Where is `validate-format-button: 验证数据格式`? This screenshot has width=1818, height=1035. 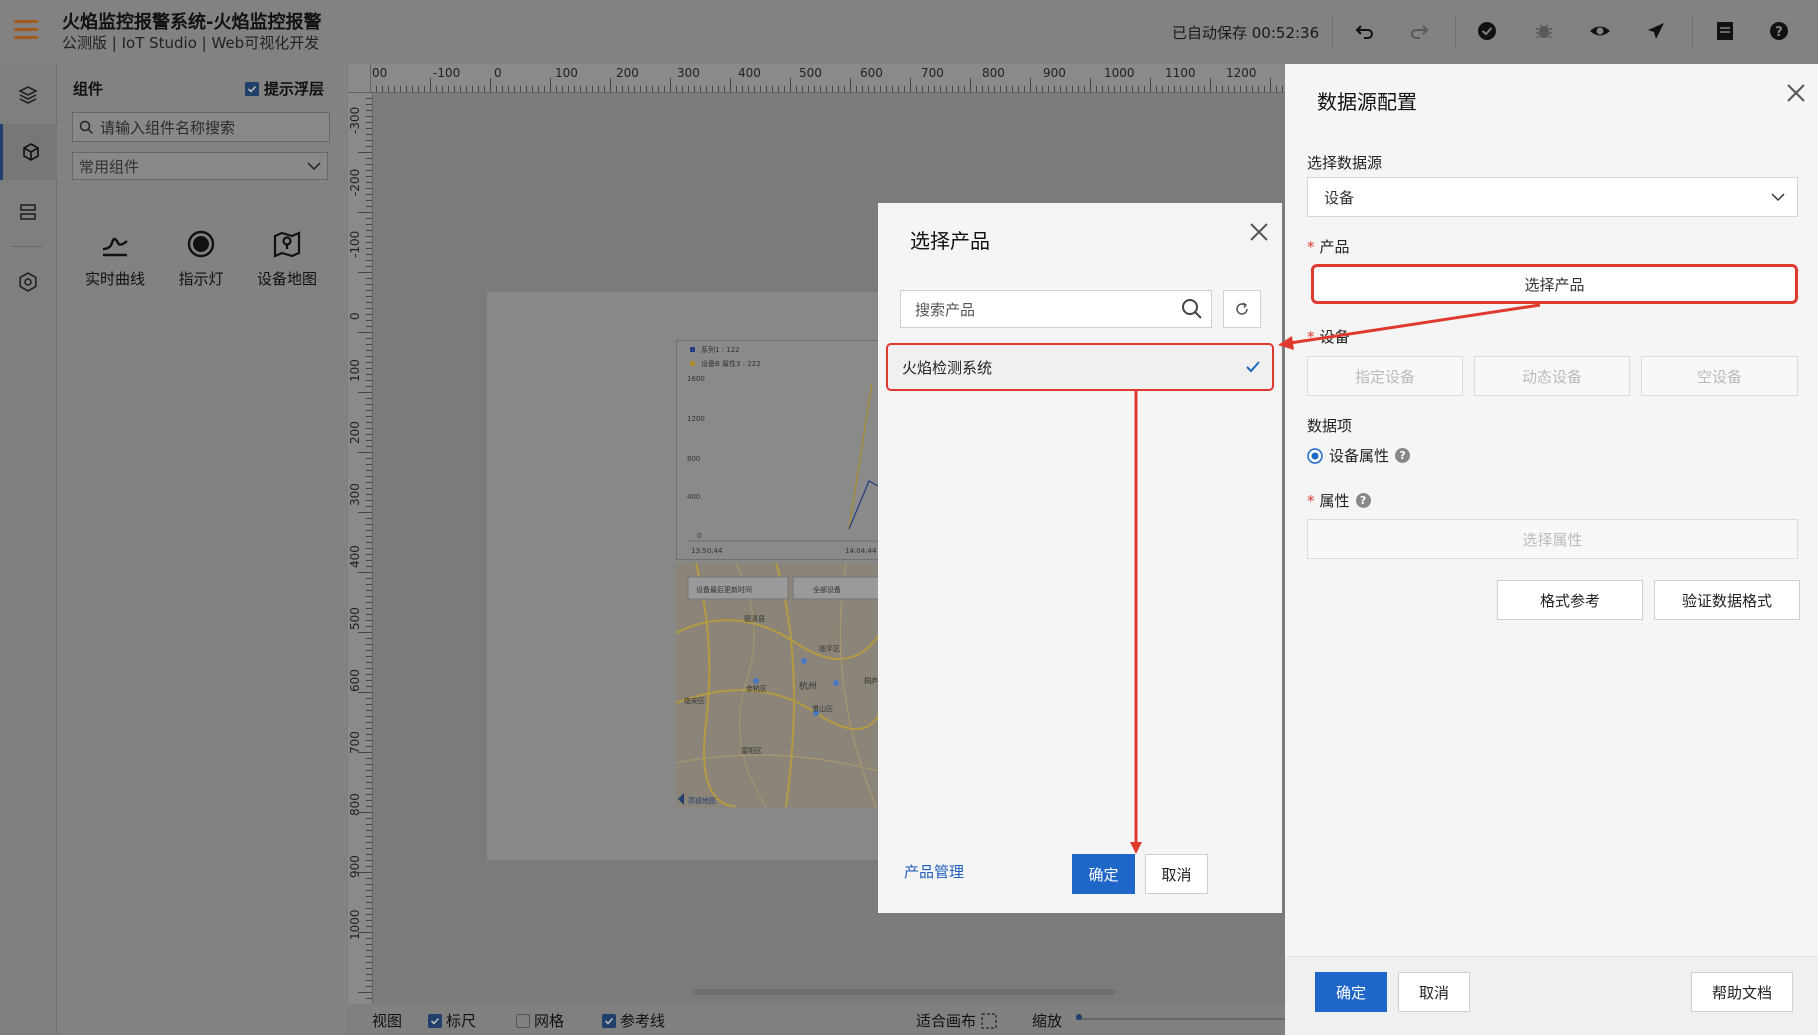 validate-format-button: 验证数据格式 is located at coordinates (1727, 600).